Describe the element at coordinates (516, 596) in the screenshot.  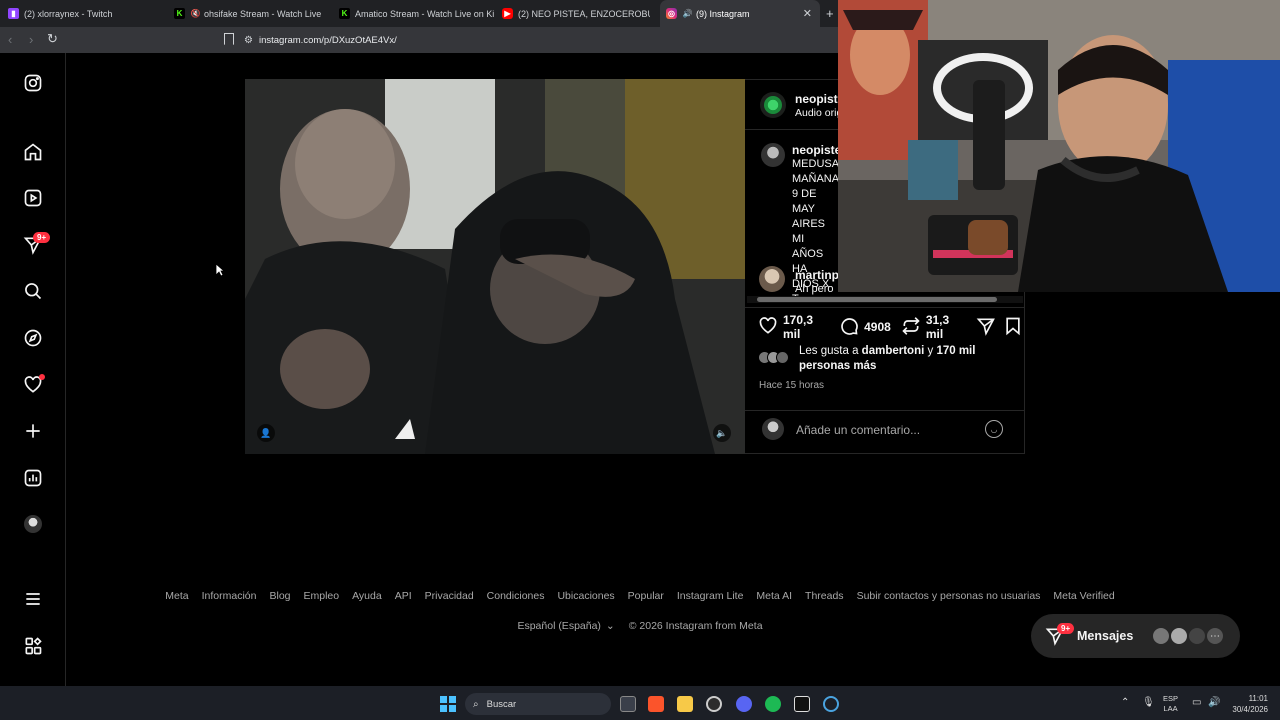
I see `footer-link: Condiciones` at that location.